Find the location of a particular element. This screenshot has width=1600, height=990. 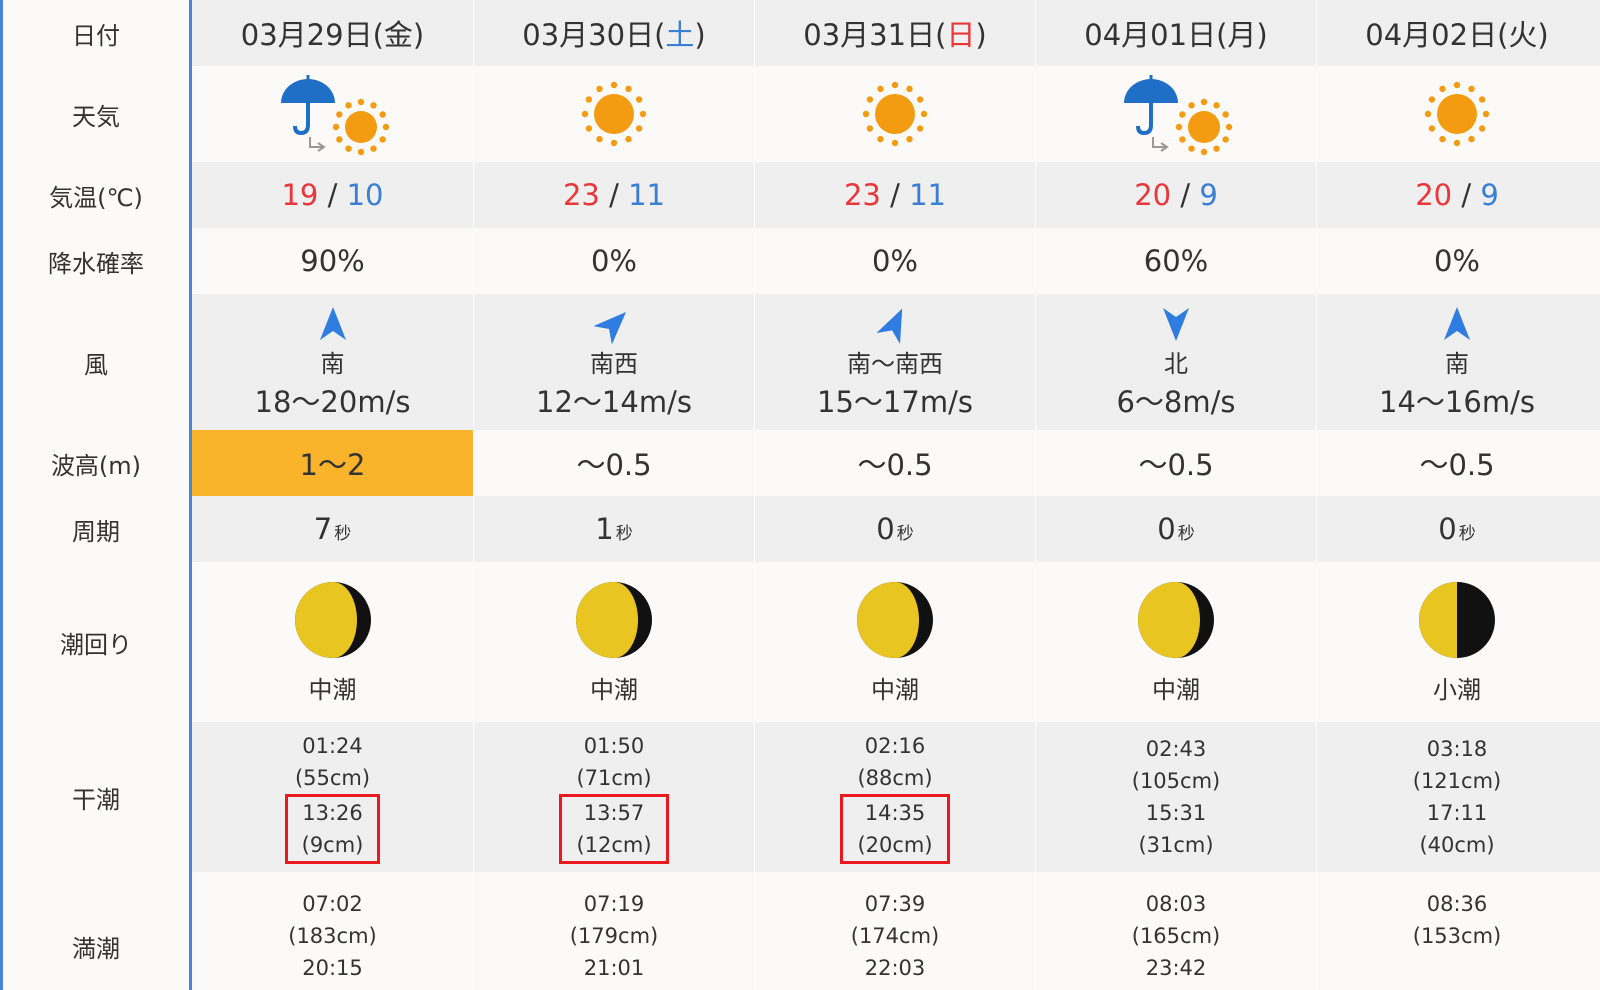

wind-cell: 南 14～16m/s is located at coordinates (1456, 362).